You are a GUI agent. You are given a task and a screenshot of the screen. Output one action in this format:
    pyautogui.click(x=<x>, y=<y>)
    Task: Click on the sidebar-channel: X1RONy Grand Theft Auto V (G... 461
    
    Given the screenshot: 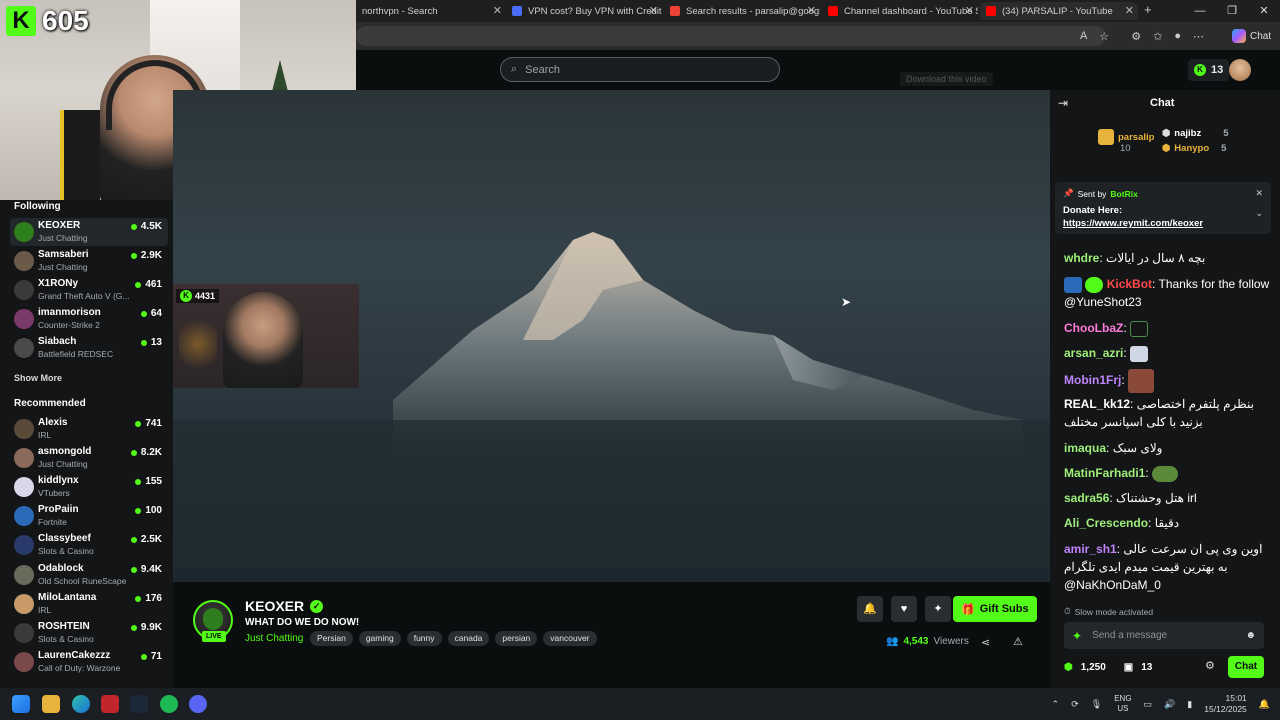 What is the action you would take?
    pyautogui.click(x=89, y=290)
    